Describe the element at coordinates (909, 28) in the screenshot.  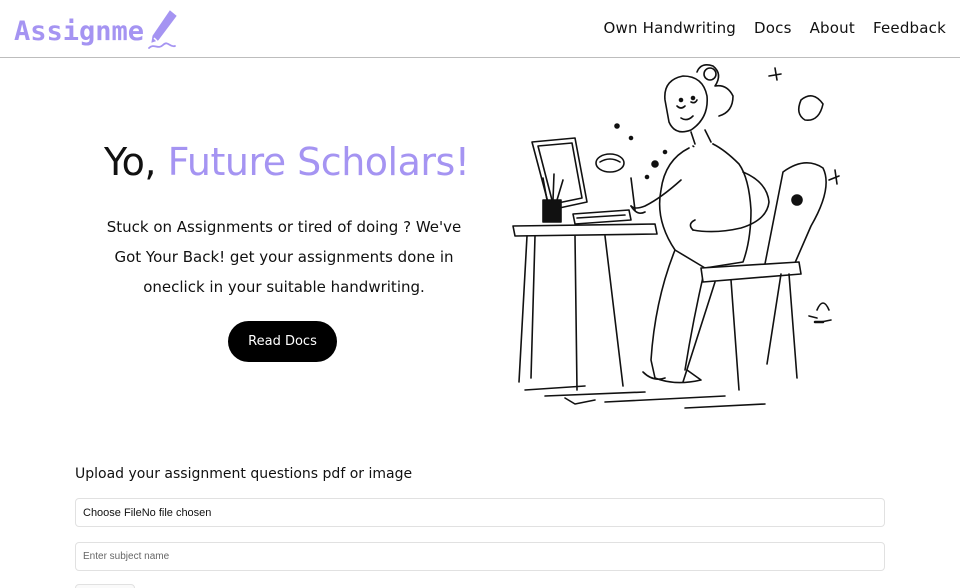
I see `nav-feedback: Feedback` at that location.